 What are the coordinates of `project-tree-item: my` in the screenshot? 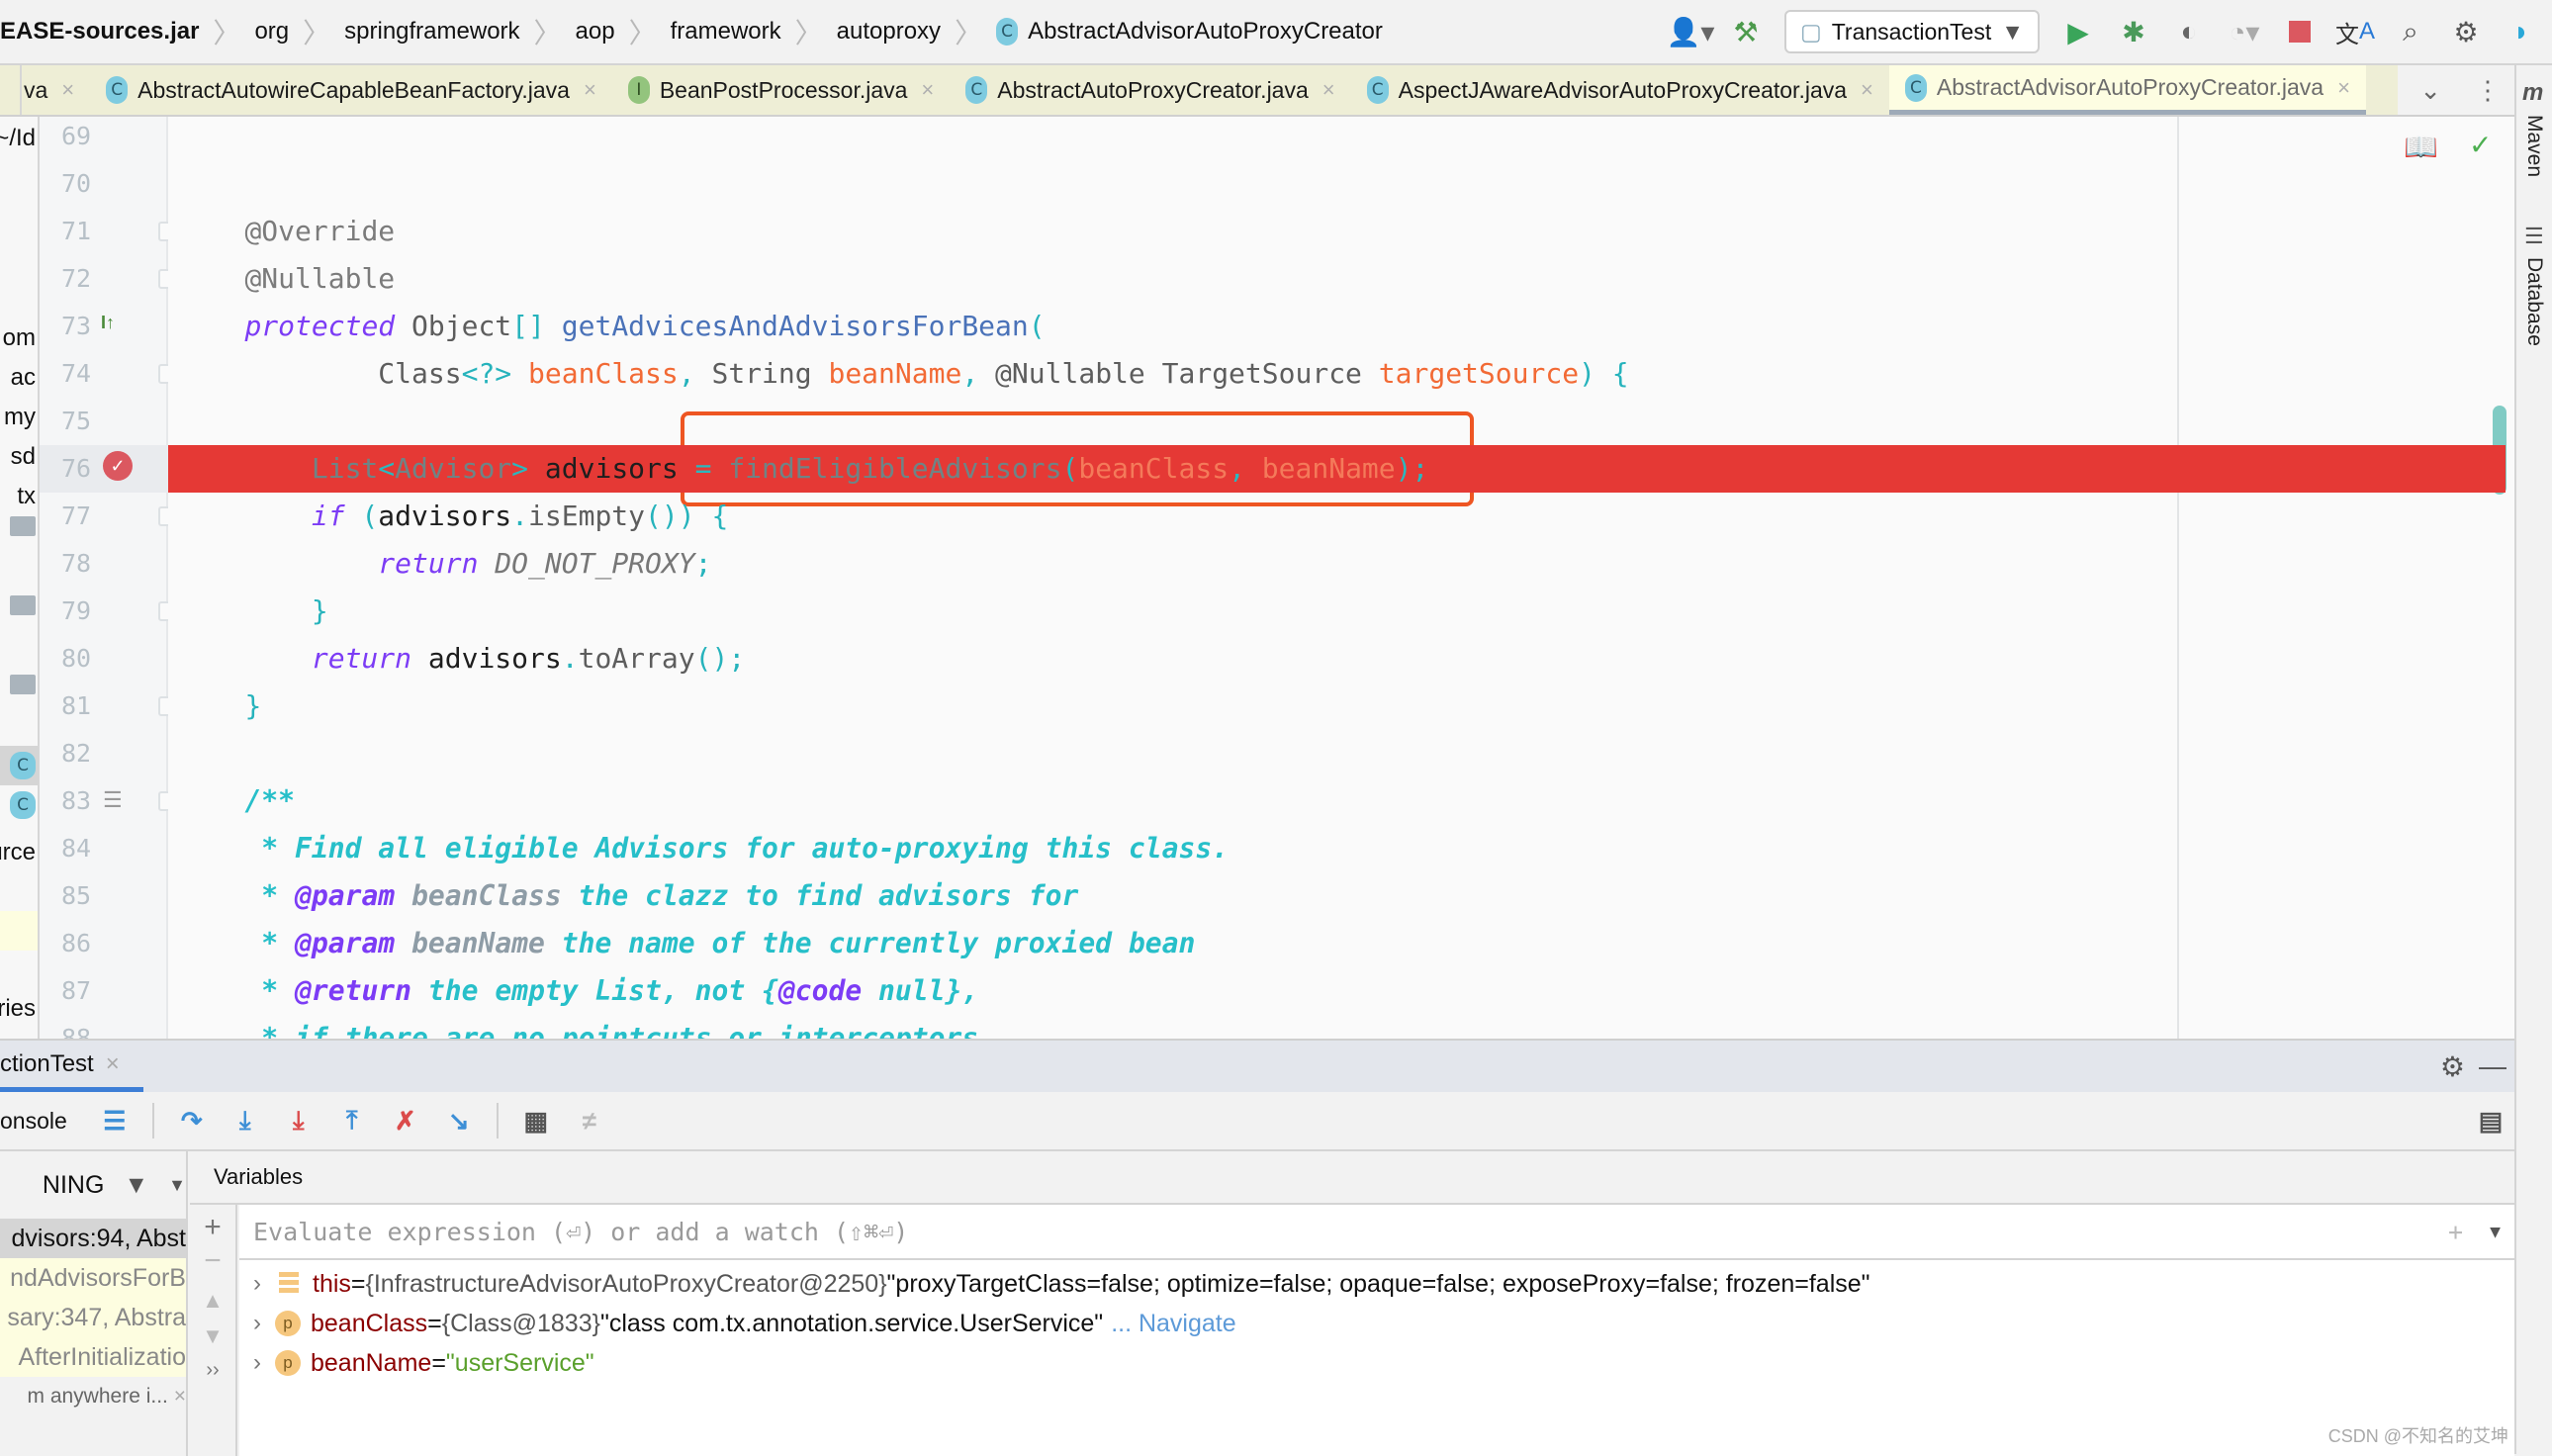 It's located at (20, 417).